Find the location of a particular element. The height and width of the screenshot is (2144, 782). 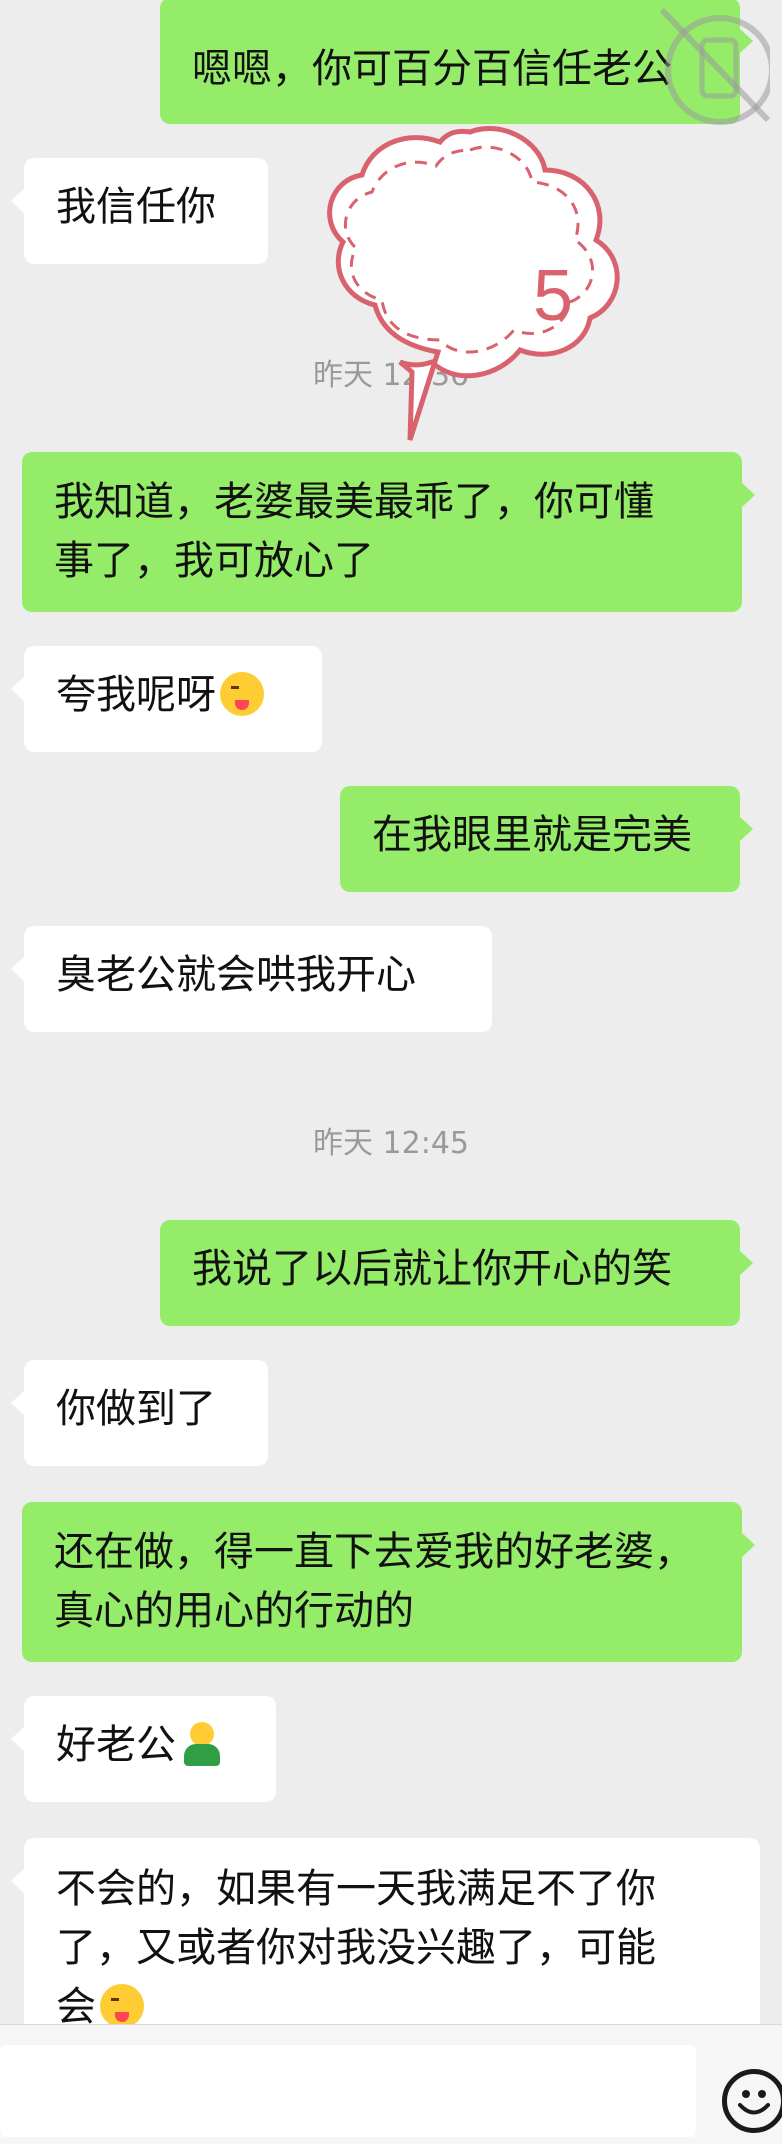

message-text: 嗯嗯，你可百分百信任老公 is located at coordinates (432, 69).